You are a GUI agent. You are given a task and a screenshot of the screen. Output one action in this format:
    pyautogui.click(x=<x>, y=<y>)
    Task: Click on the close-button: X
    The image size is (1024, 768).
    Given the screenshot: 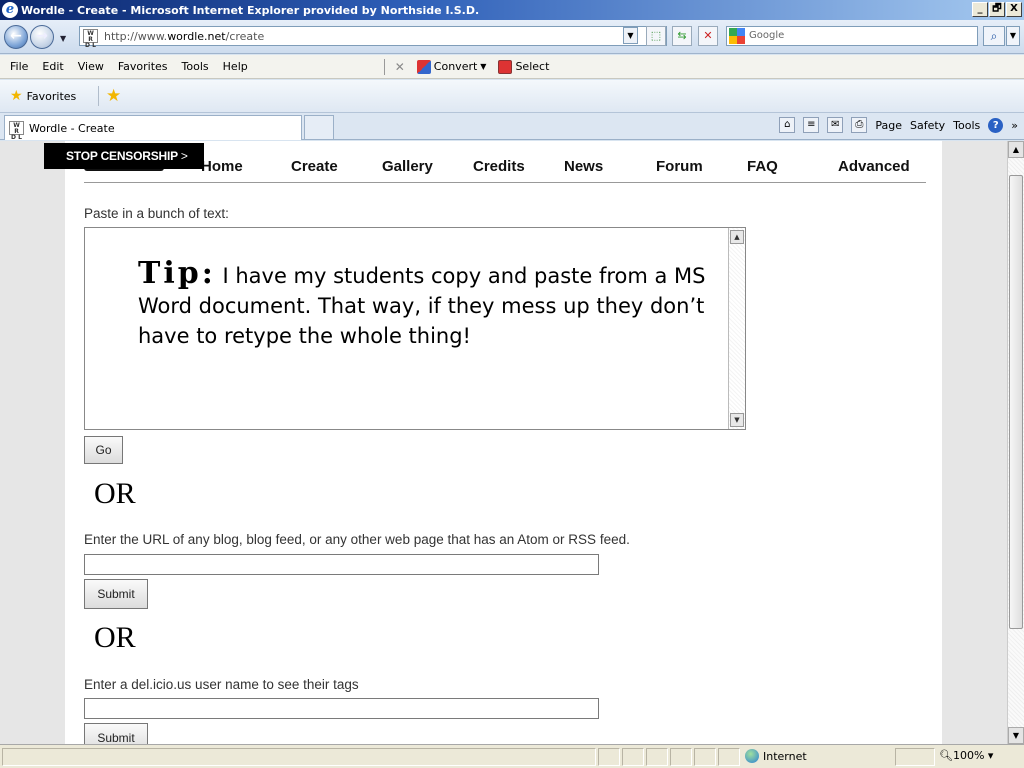 What is the action you would take?
    pyautogui.click(x=1014, y=9)
    